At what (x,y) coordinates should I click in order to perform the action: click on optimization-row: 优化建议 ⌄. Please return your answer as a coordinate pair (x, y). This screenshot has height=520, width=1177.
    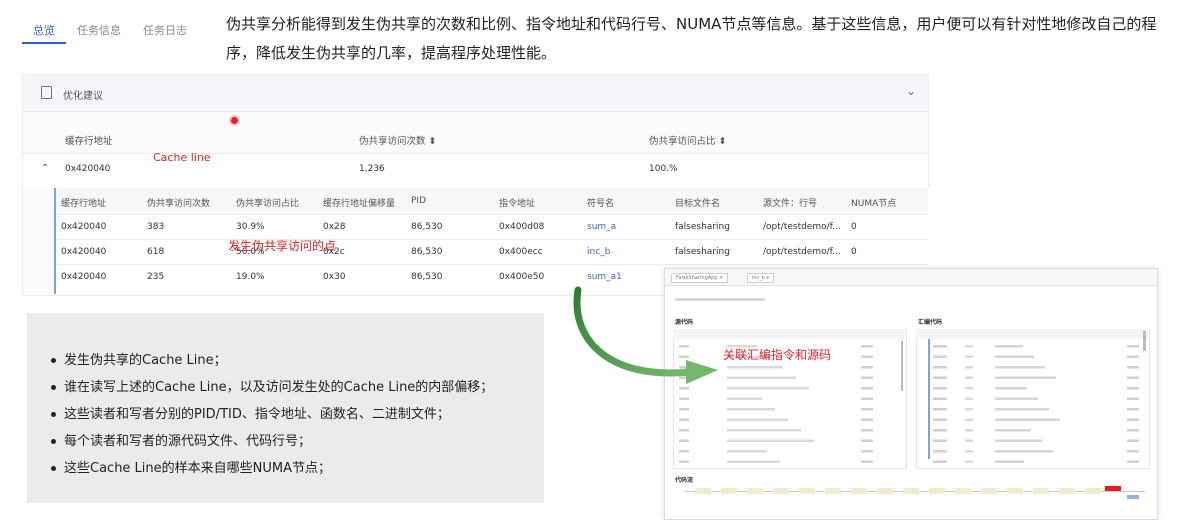
    Looking at the image, I should click on (475, 93).